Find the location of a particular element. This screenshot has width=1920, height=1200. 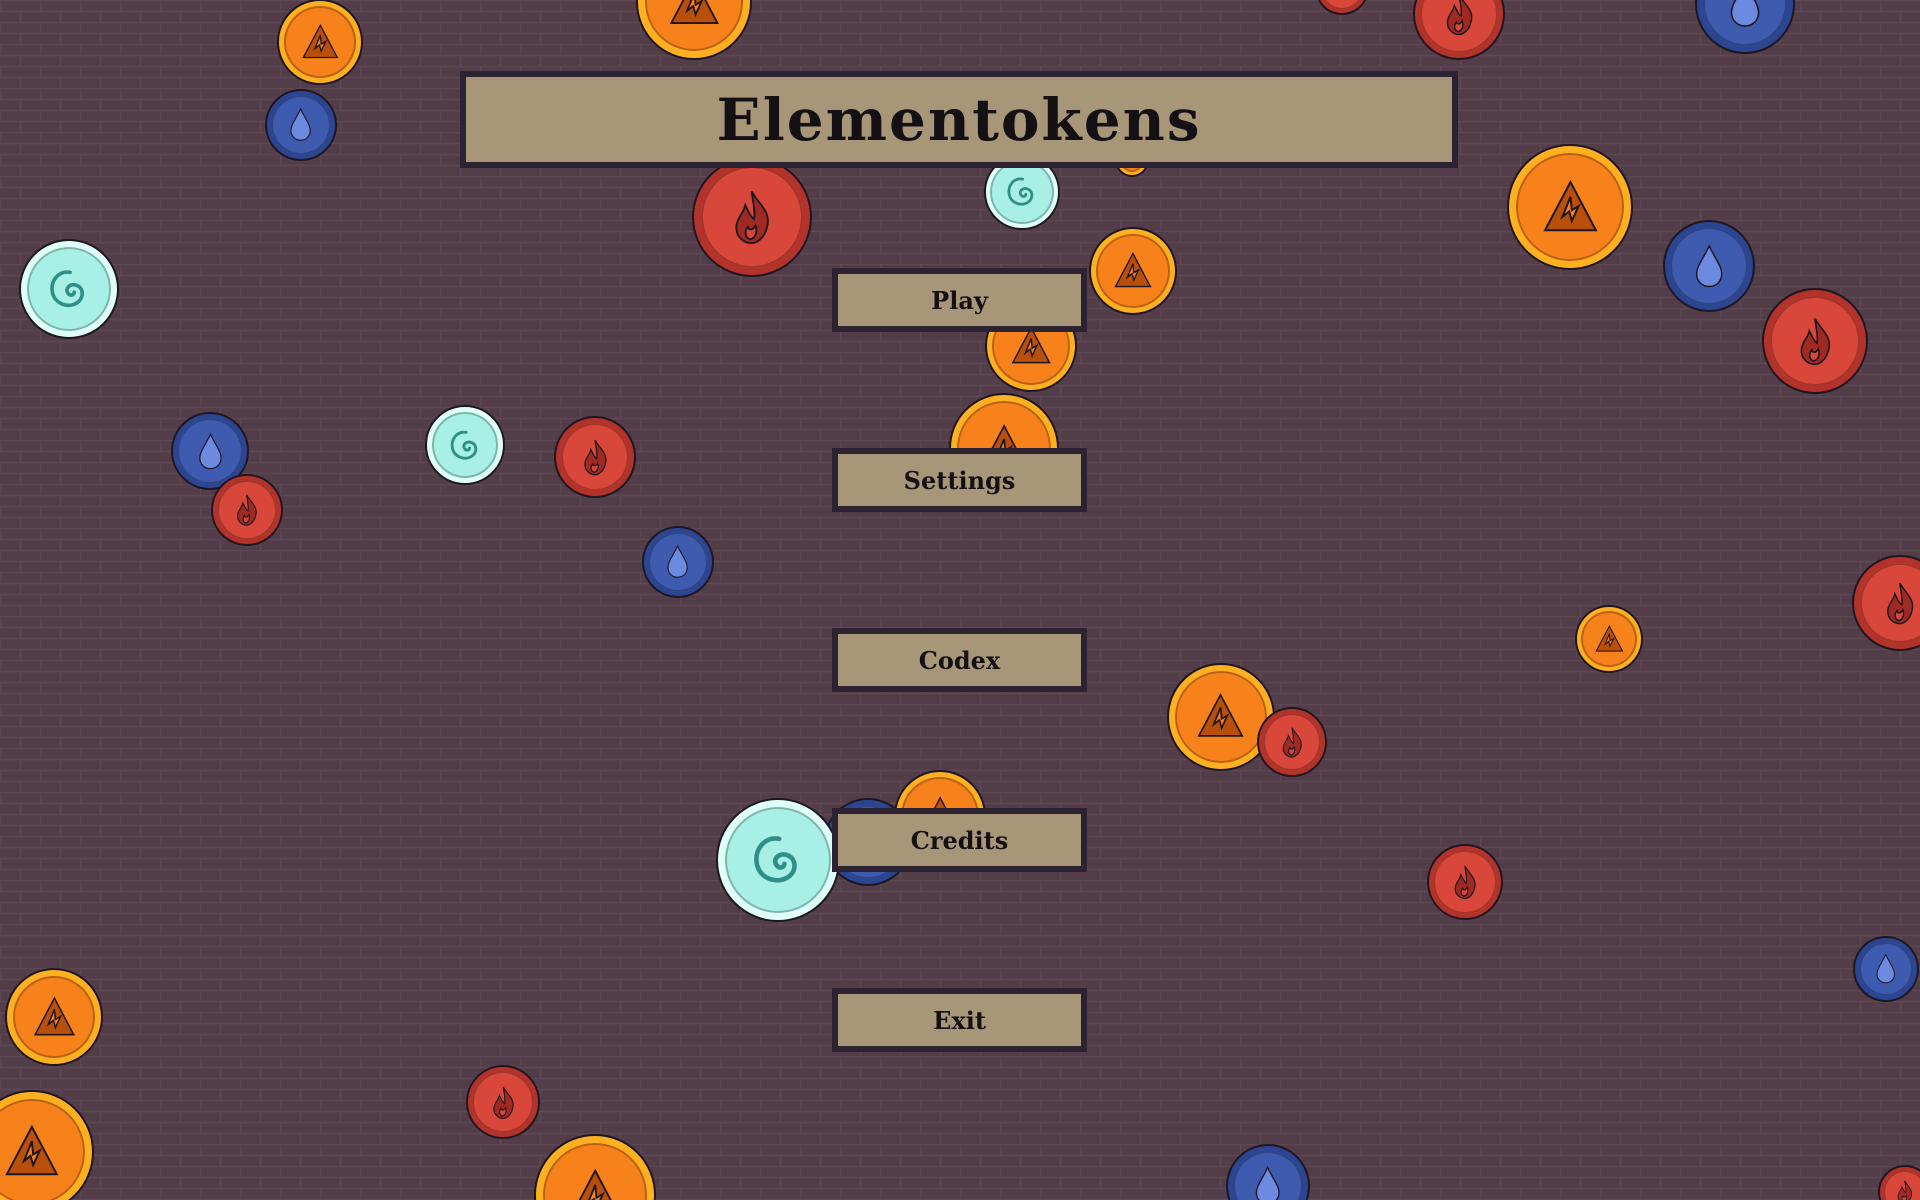

credits-button-label: Credits is located at coordinates (959, 840).